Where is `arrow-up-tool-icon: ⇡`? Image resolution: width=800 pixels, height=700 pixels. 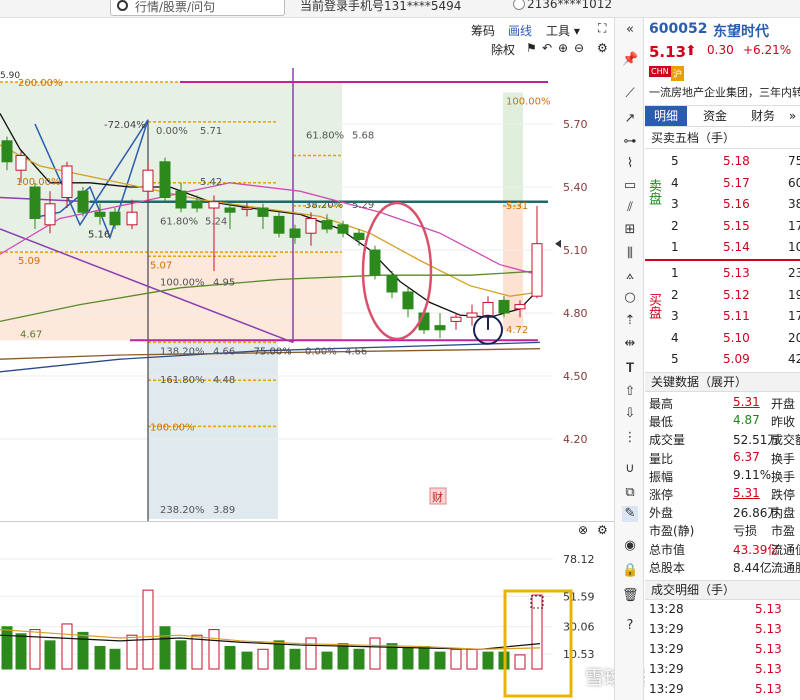
arrow-up-tool-icon: ⇡ is located at coordinates (630, 321).